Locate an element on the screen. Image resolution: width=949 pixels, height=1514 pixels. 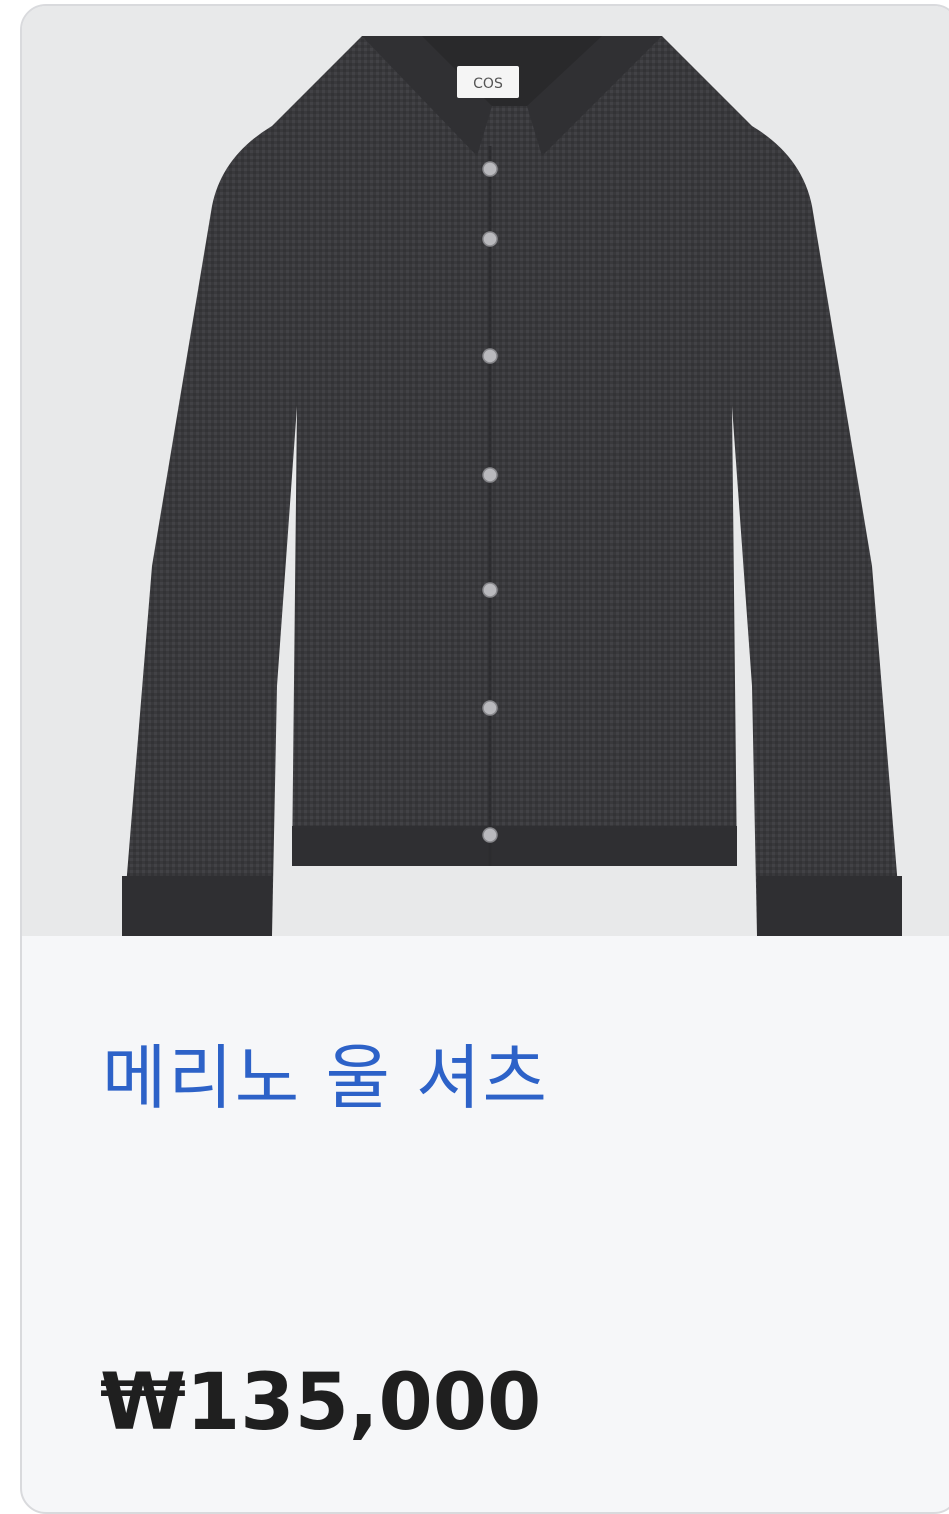
product-title: 메리노 울 셔츠 is located at coordinates (325, 1078).